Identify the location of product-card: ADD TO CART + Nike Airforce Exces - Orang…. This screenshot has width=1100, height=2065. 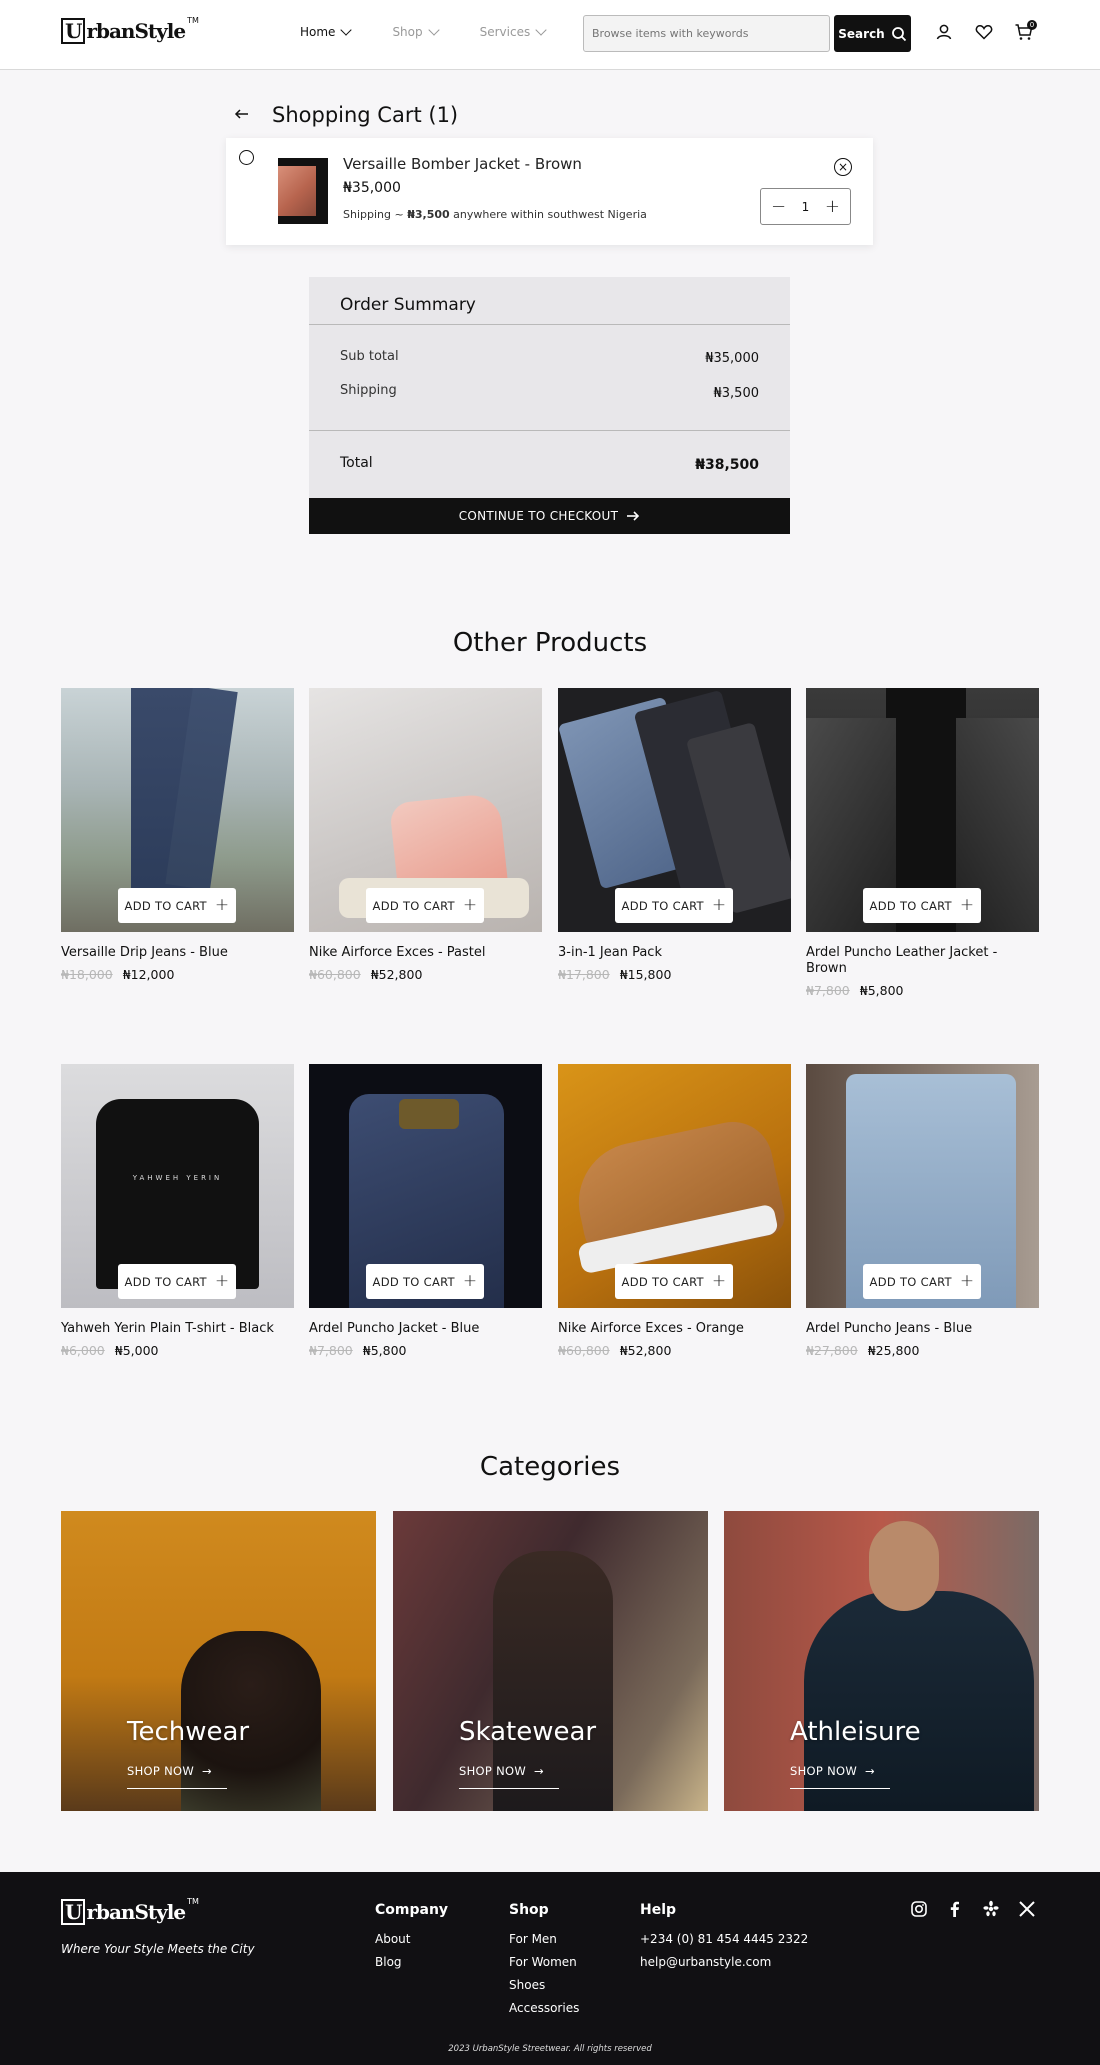
(674, 1211).